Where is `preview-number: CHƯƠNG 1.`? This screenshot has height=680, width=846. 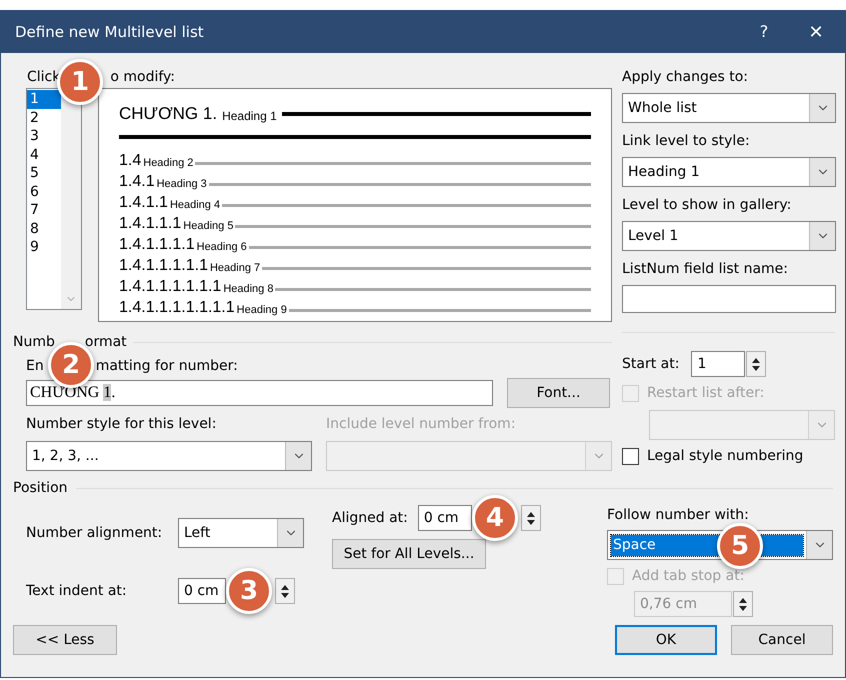
preview-number: CHƯƠNG 1. is located at coordinates (168, 114).